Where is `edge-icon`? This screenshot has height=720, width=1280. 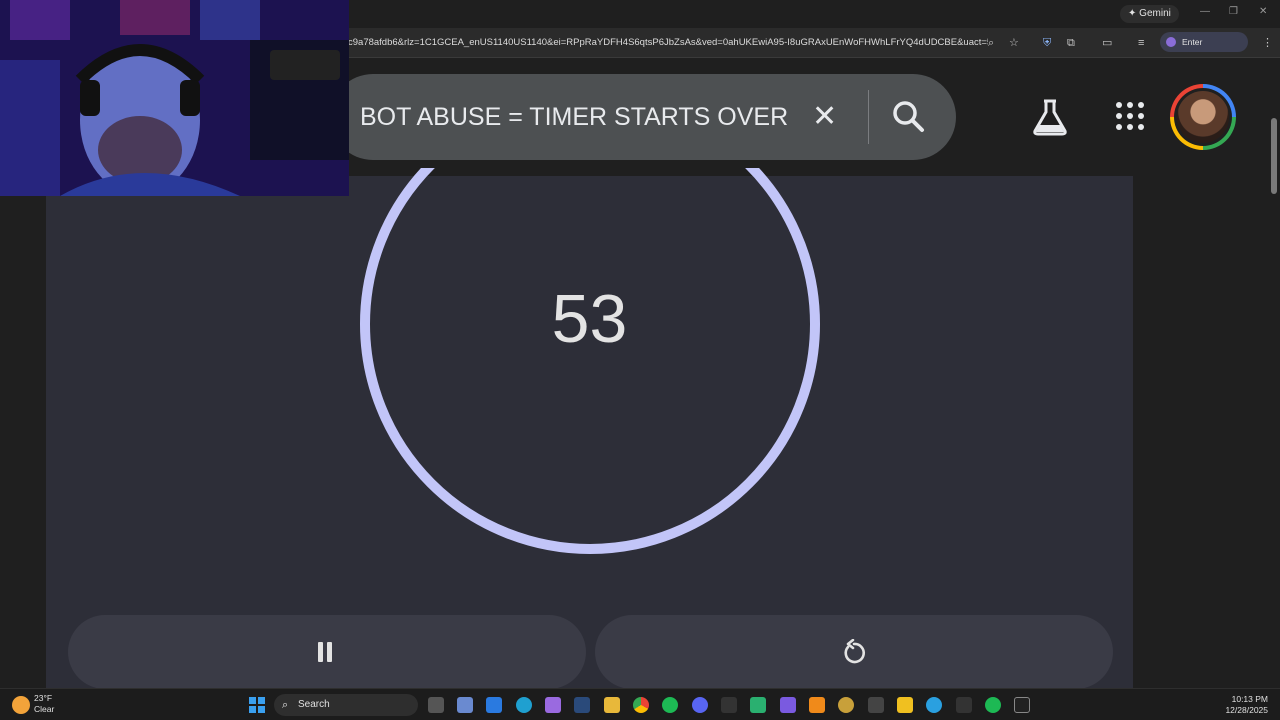
edge-icon is located at coordinates (524, 705).